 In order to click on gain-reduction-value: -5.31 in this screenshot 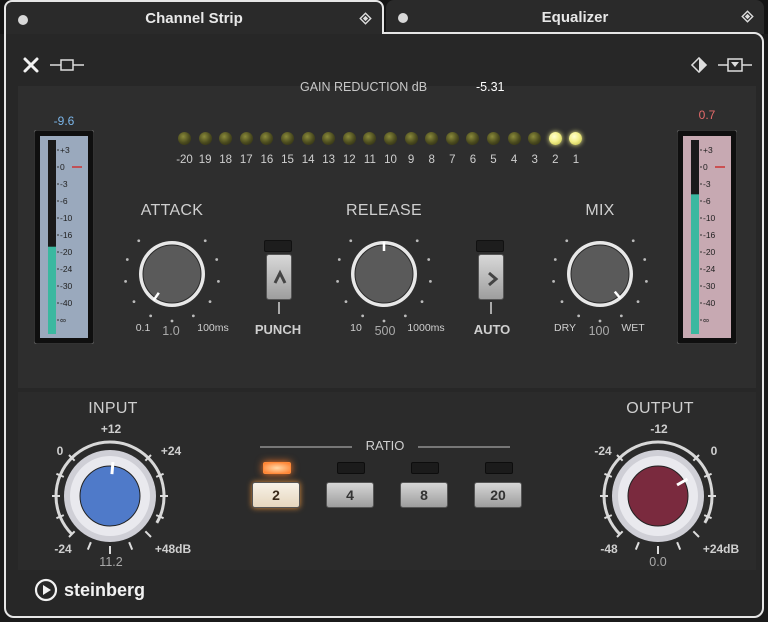, I will do `click(490, 87)`.